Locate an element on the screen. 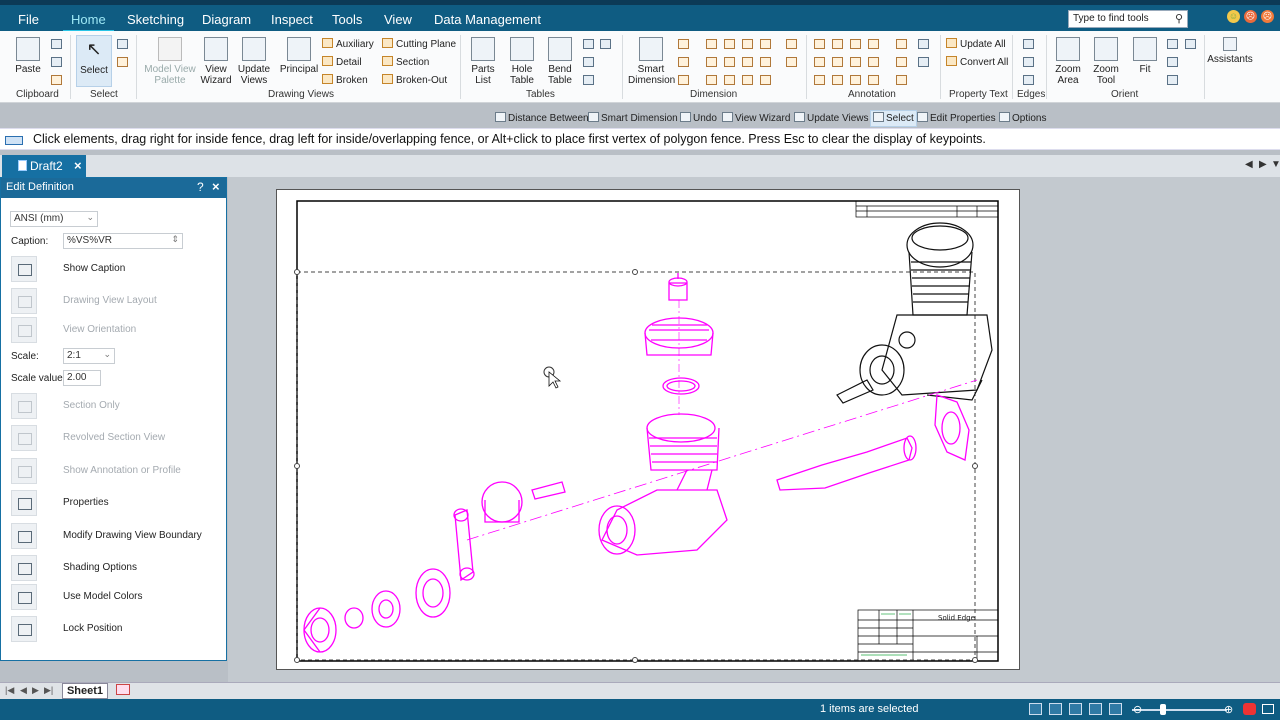 The width and height of the screenshot is (1280, 720). view-wizard-button: View Wizard is located at coordinates (216, 61).